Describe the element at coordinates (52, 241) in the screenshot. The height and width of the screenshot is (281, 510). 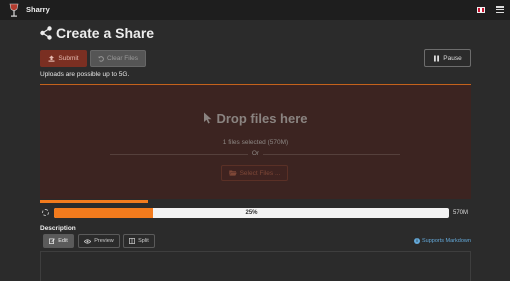
I see `edit-icon` at that location.